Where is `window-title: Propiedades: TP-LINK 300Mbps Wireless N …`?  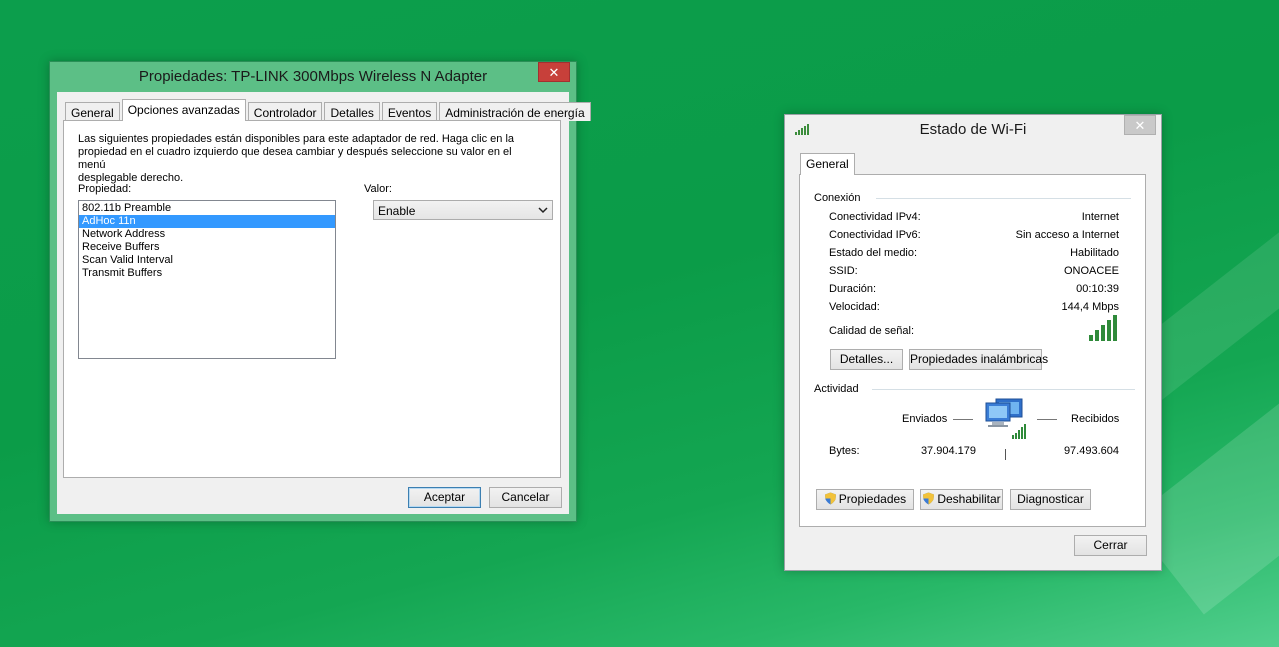
window-title: Propiedades: TP-LINK 300Mbps Wireless N … is located at coordinates (313, 76).